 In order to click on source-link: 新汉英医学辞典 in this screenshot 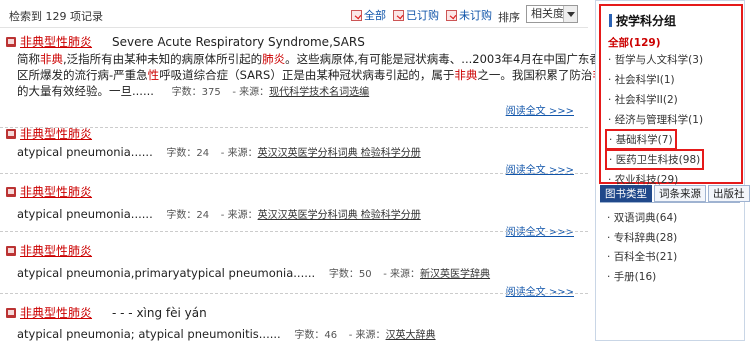, I will do `click(455, 274)`.